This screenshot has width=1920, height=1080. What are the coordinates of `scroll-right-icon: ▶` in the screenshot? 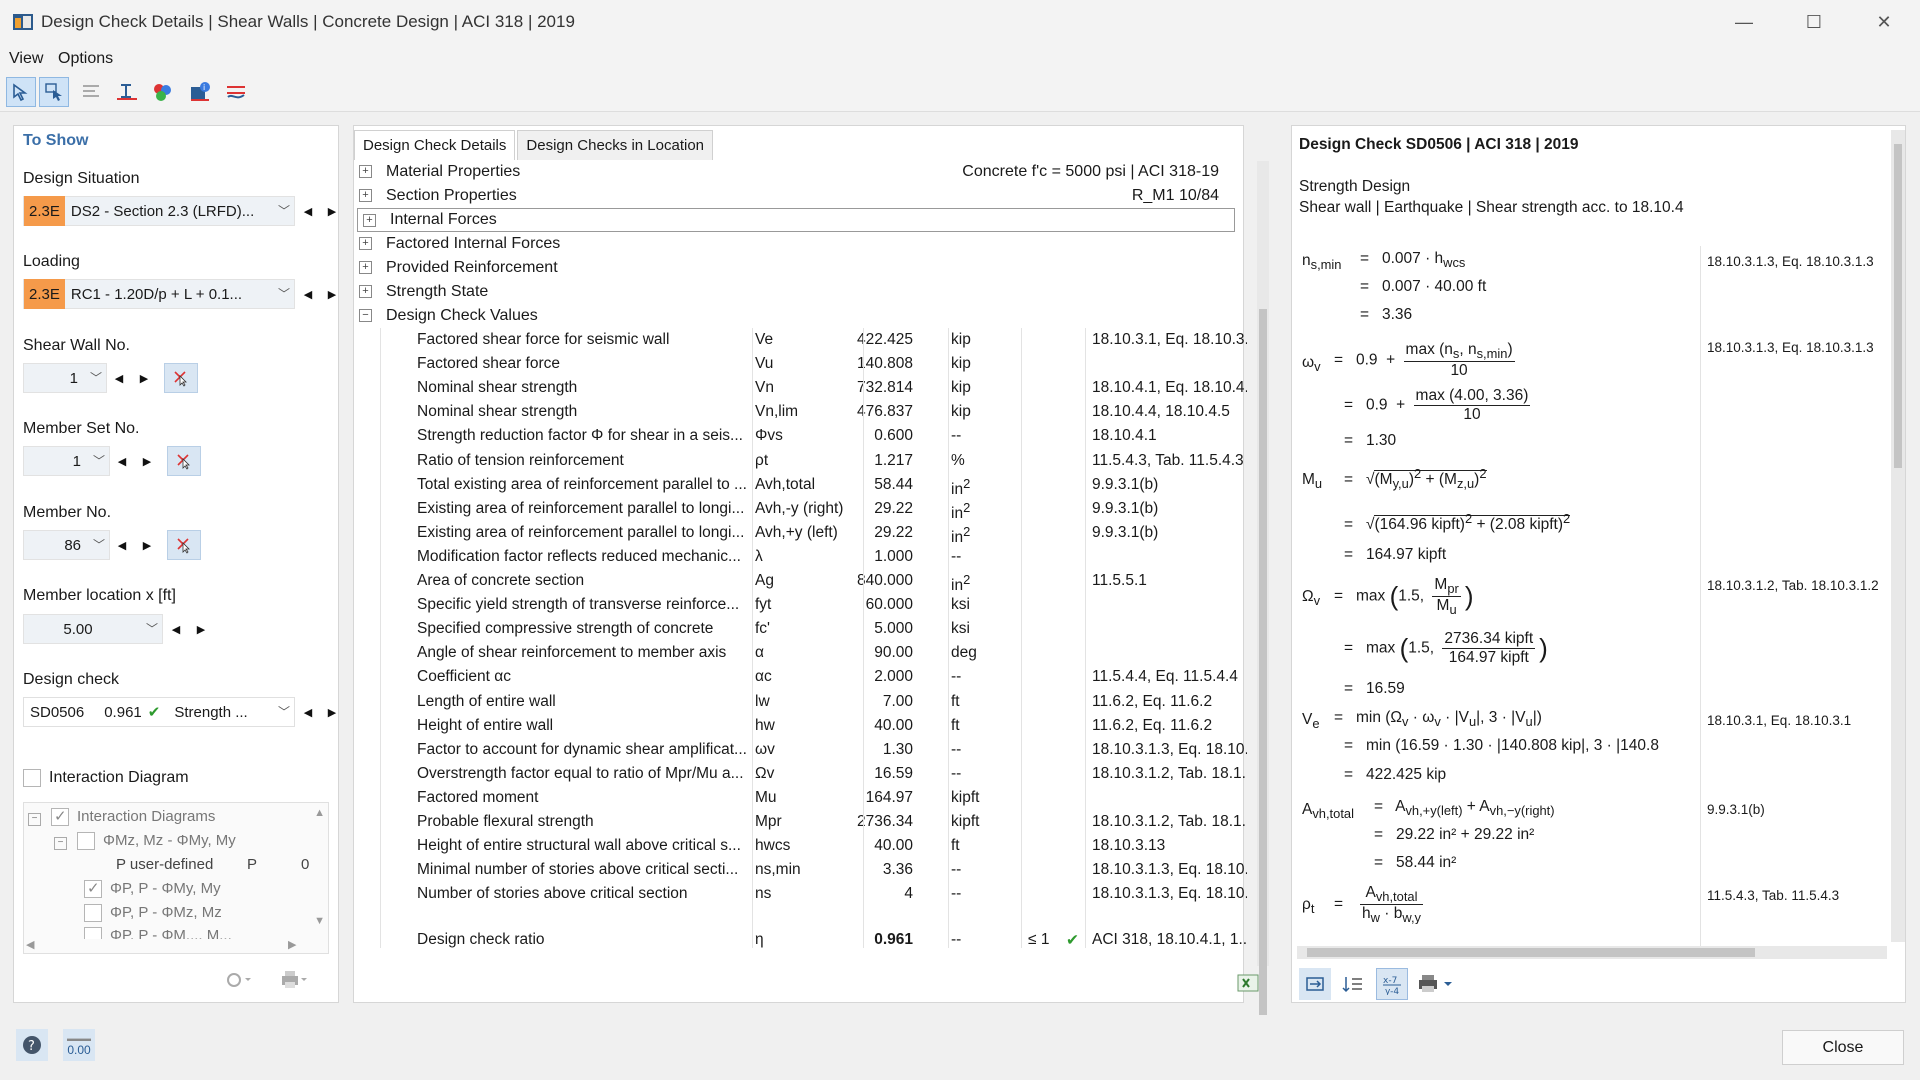 It's located at (292, 944).